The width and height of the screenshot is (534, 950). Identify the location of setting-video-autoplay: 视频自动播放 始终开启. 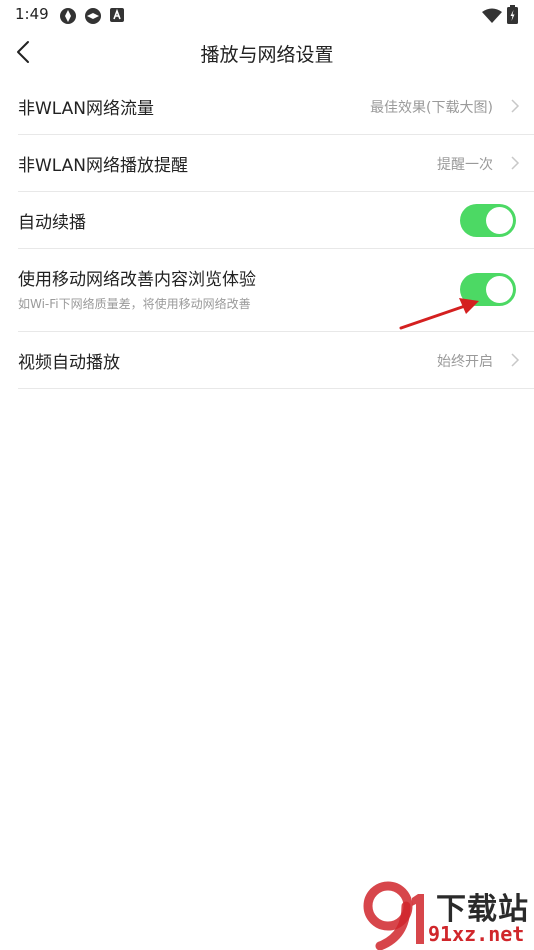
(276, 360).